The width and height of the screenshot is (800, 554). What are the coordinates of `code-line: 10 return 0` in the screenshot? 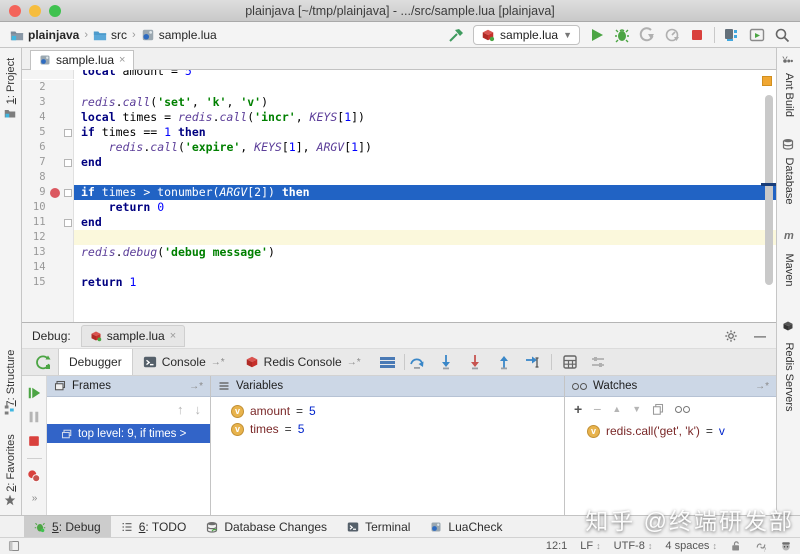 It's located at (399, 207).